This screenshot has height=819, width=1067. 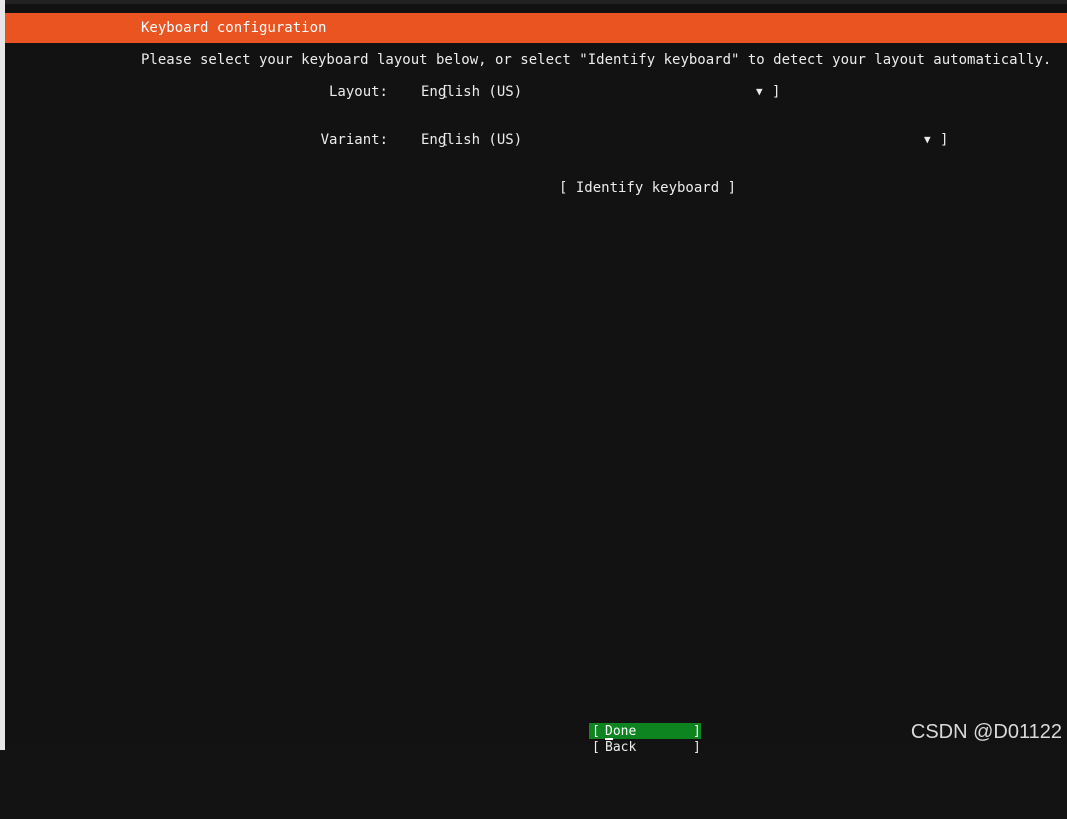 I want to click on variant-label: Variant:, so click(x=354, y=140).